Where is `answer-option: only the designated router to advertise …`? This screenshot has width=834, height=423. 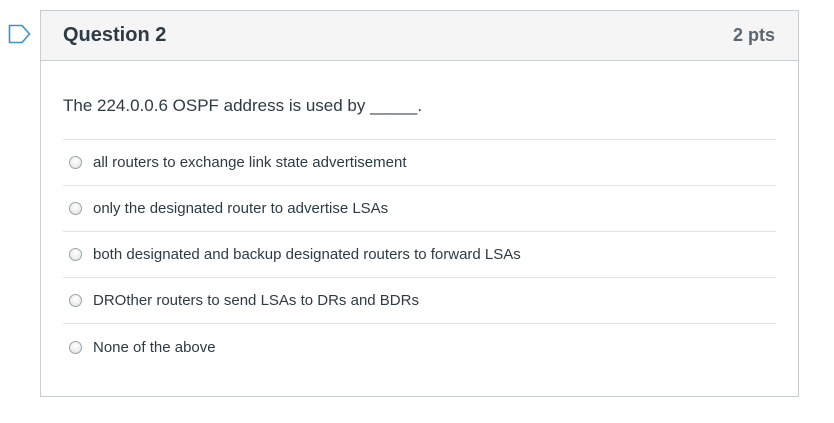 answer-option: only the designated router to advertise … is located at coordinates (419, 209).